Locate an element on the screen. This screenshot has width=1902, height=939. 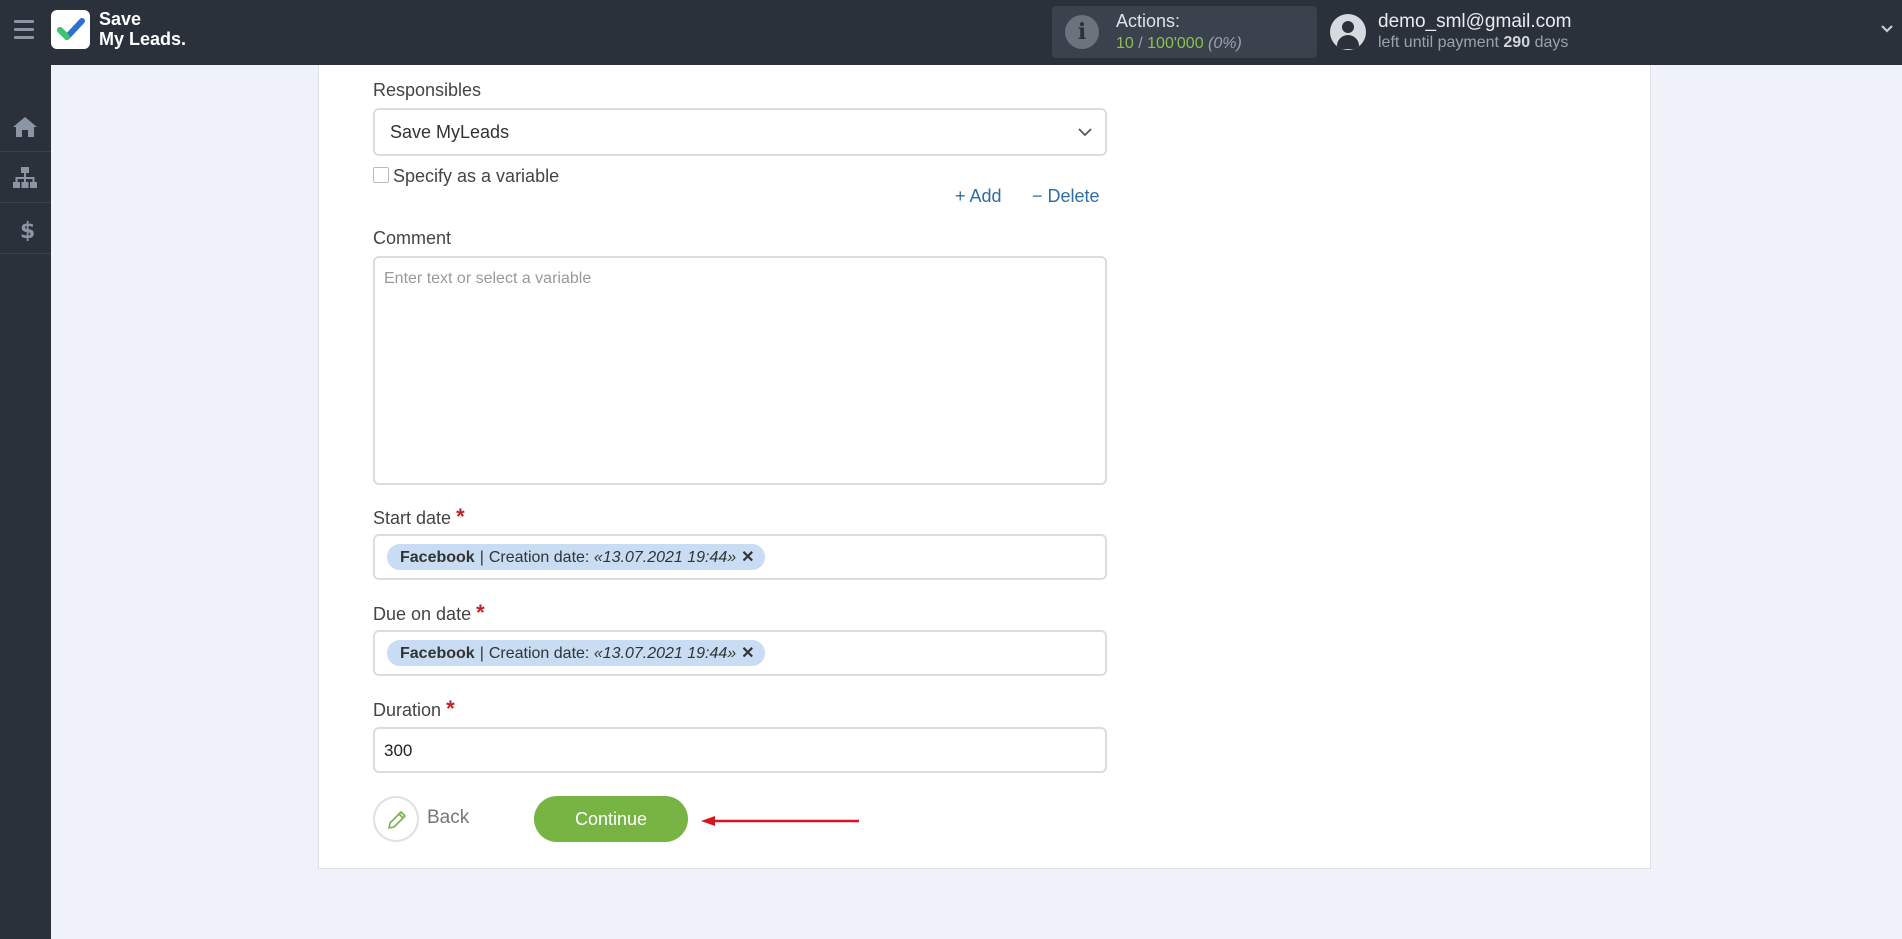
due-date-label-text: Due on date is located at coordinates (422, 614).